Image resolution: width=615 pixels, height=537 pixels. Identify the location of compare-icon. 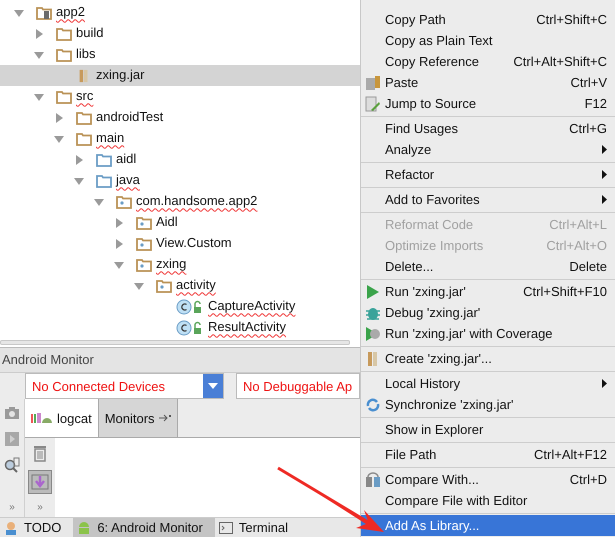
(373, 480).